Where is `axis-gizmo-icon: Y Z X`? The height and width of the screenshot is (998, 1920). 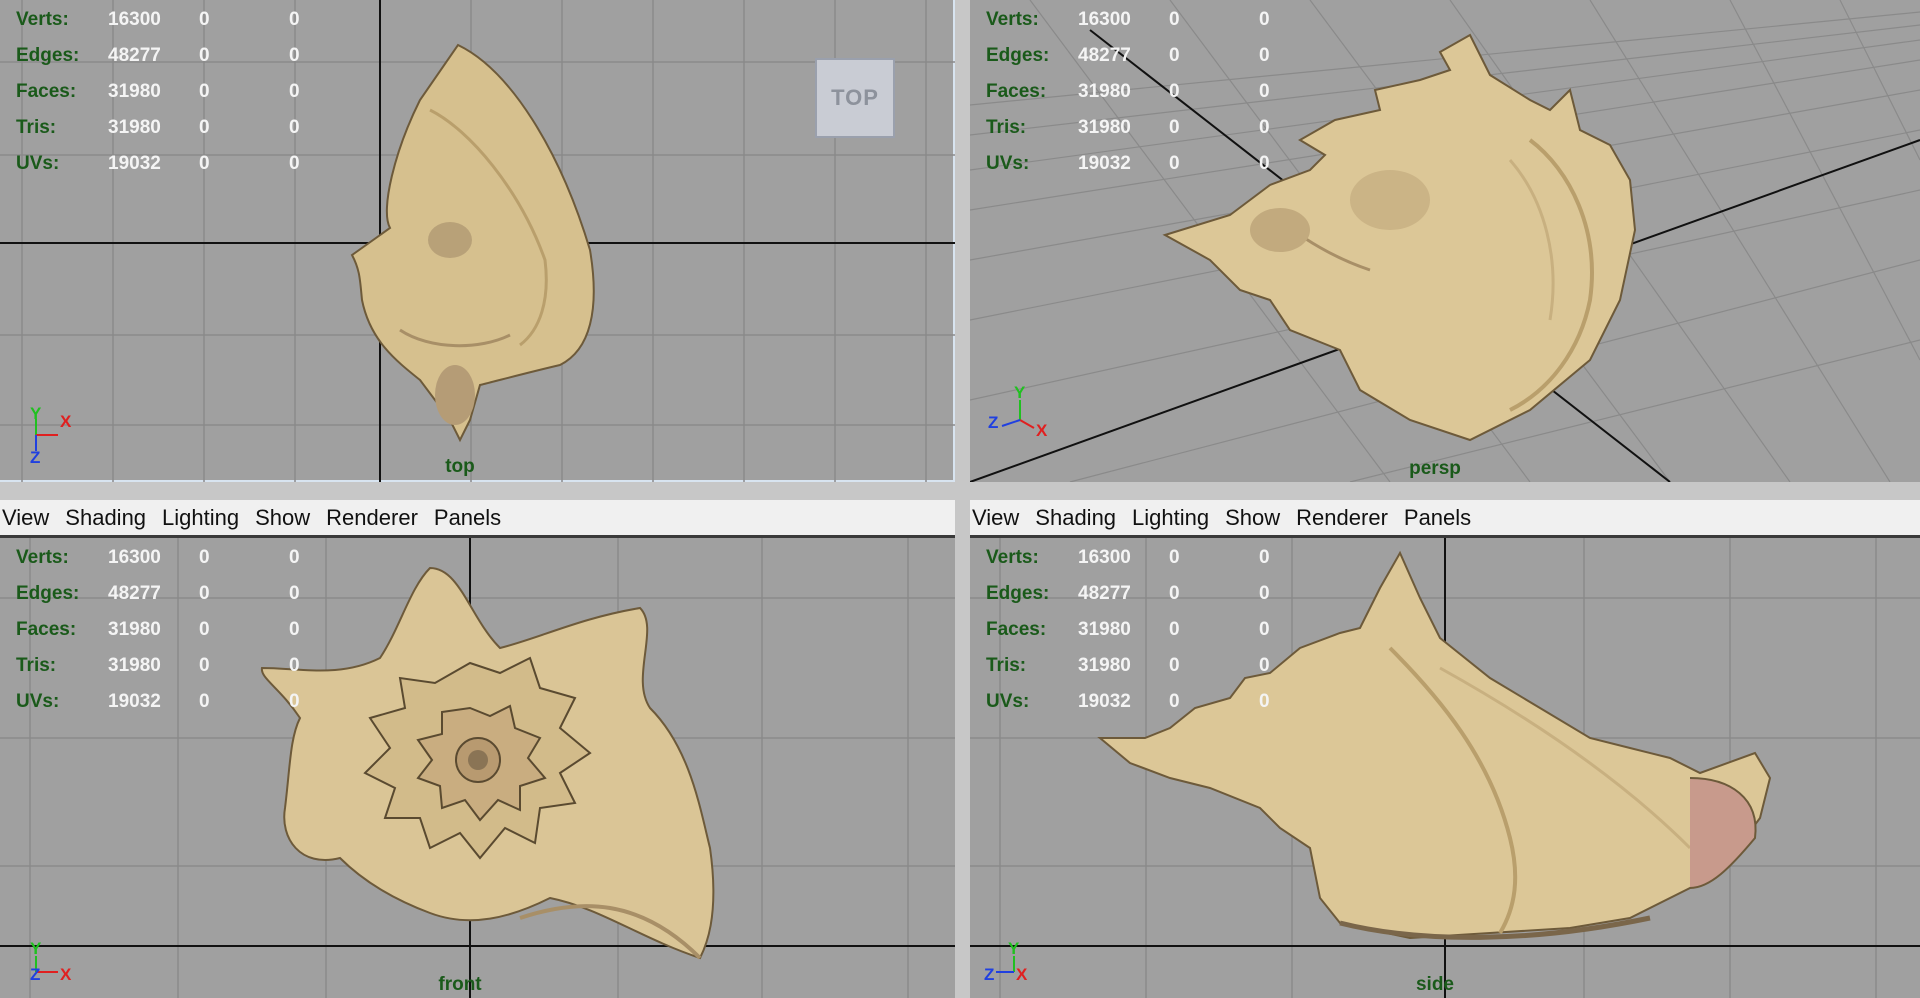
axis-gizmo-icon: Y Z X is located at coordinates (1006, 961).